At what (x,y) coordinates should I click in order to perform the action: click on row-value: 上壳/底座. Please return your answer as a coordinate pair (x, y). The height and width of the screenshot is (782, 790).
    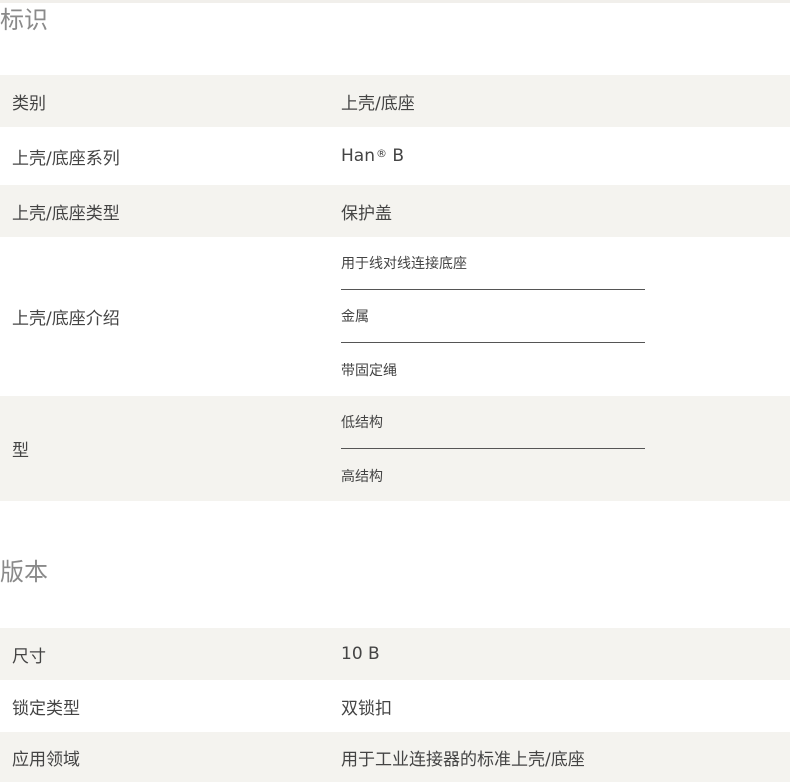
    Looking at the image, I should click on (378, 103).